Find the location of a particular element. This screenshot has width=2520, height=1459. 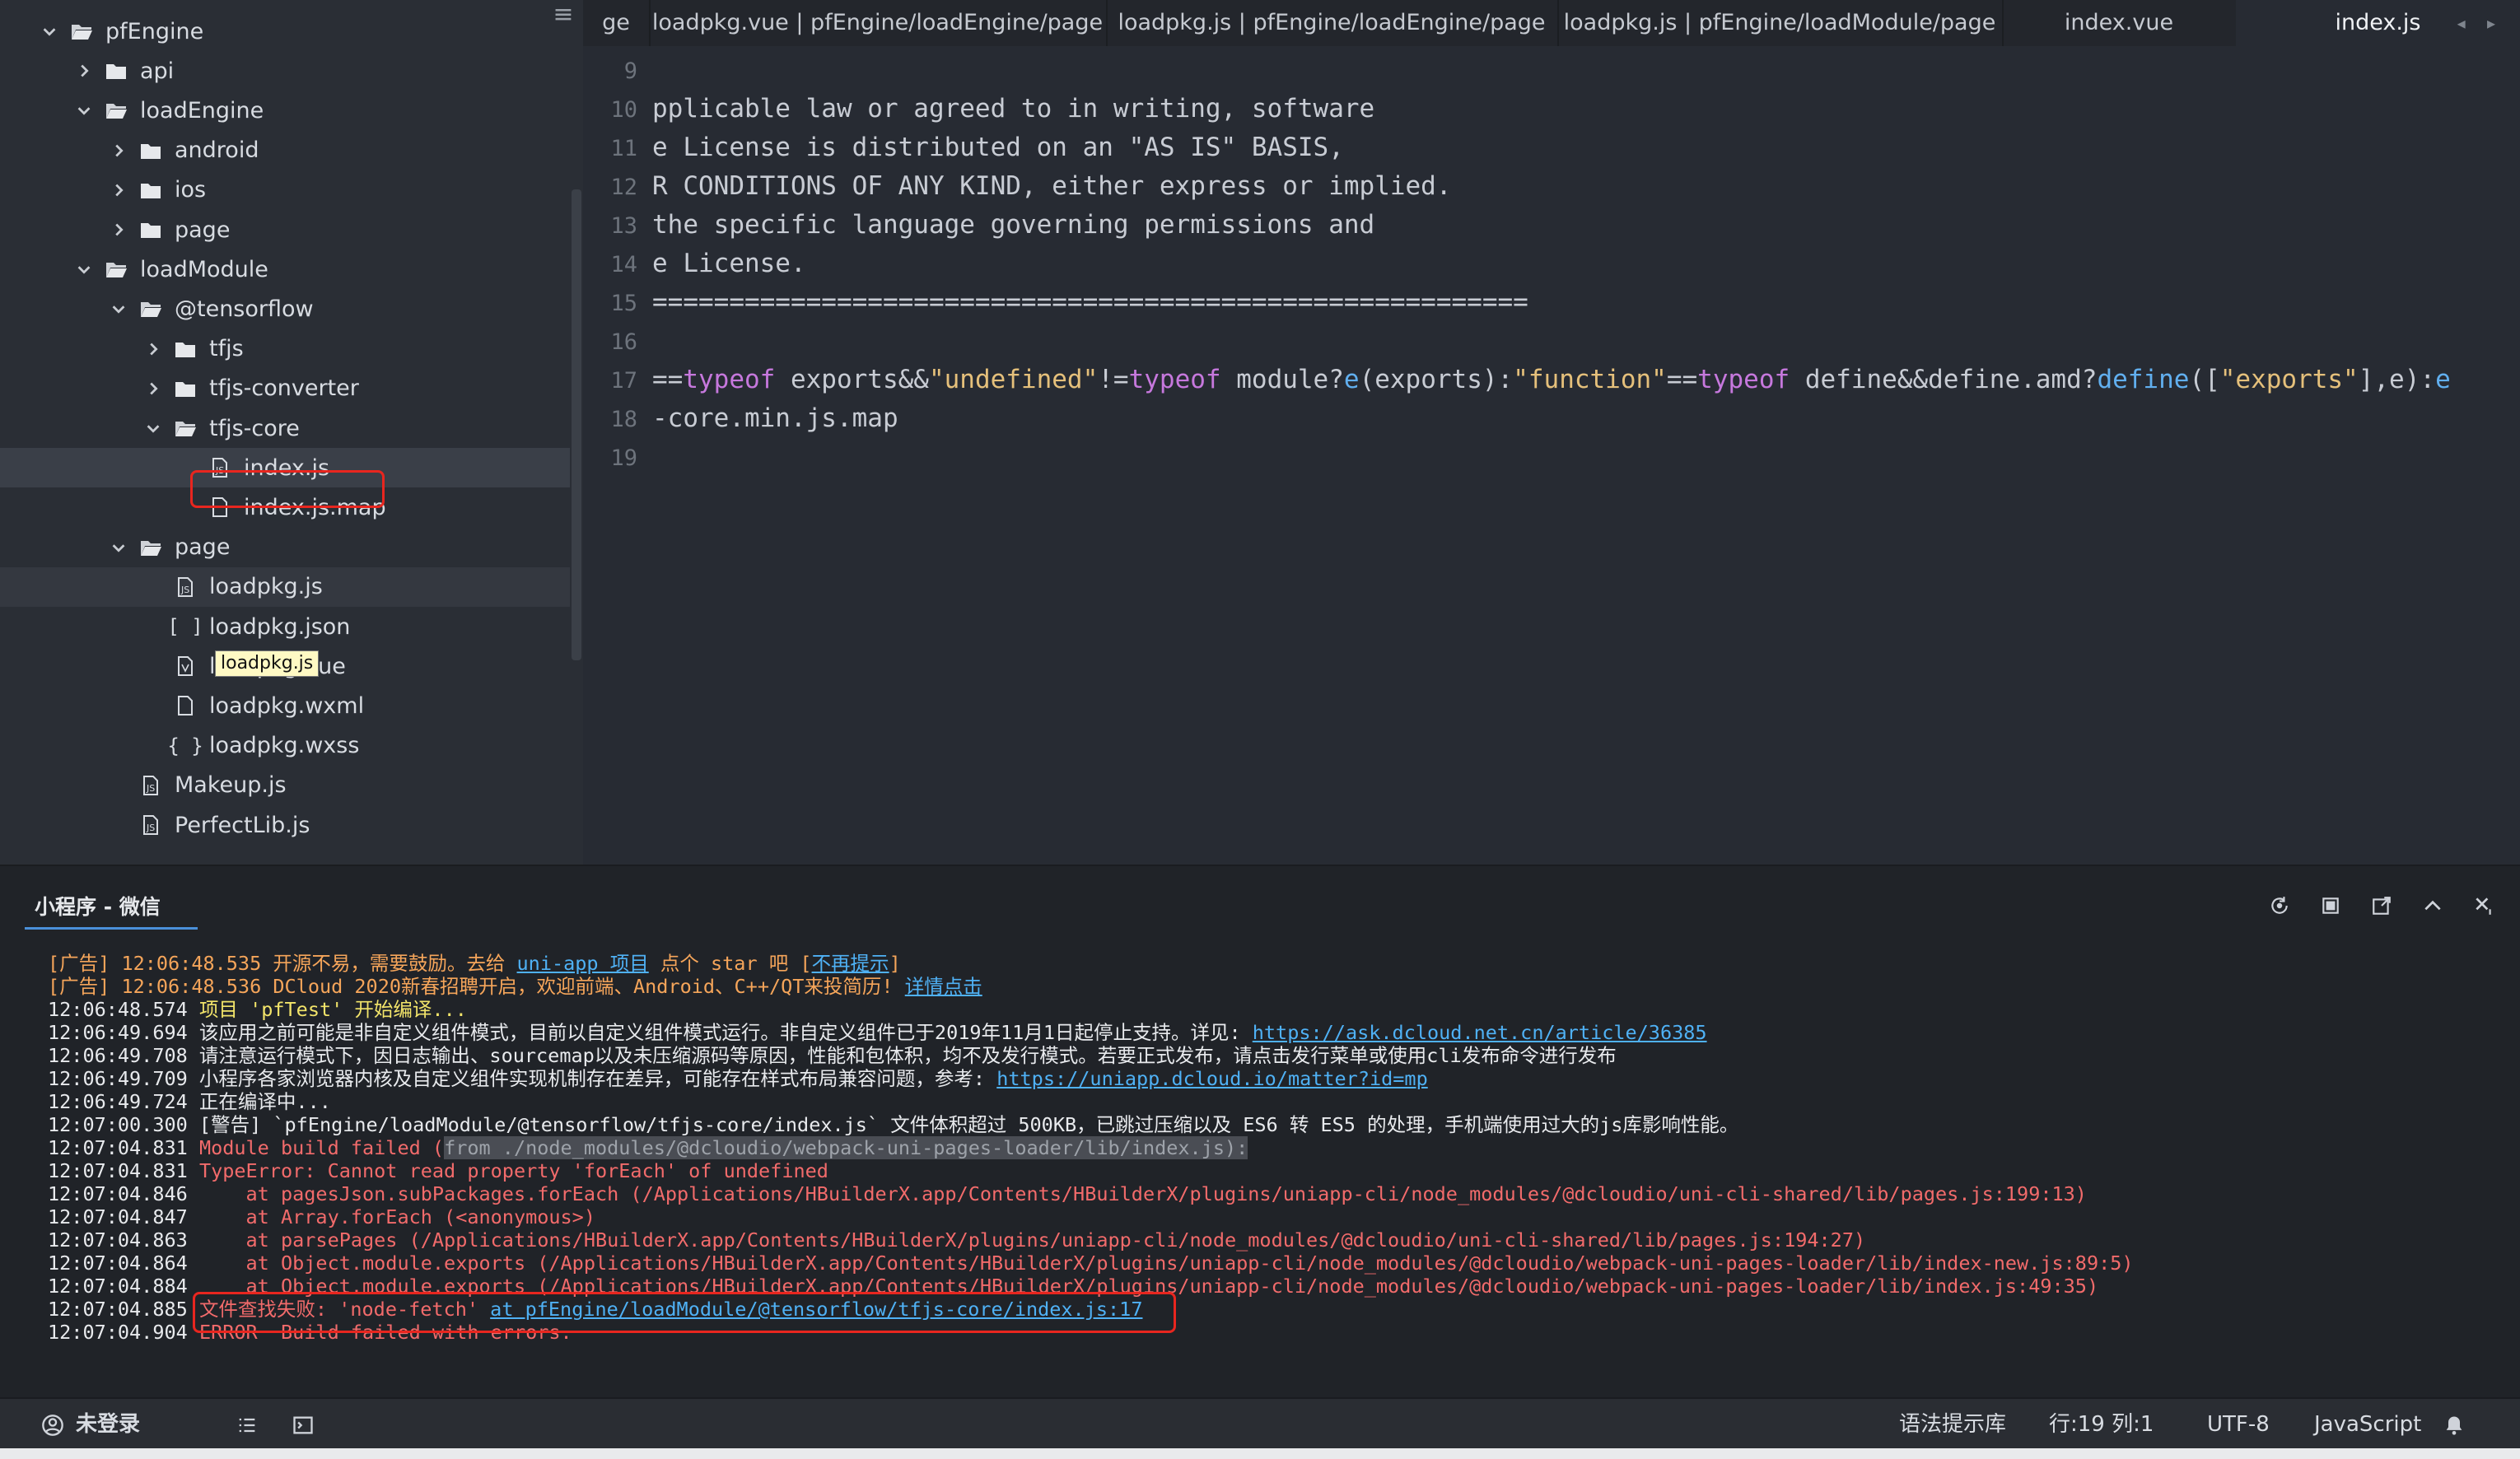

user-icon is located at coordinates (52, 1425).